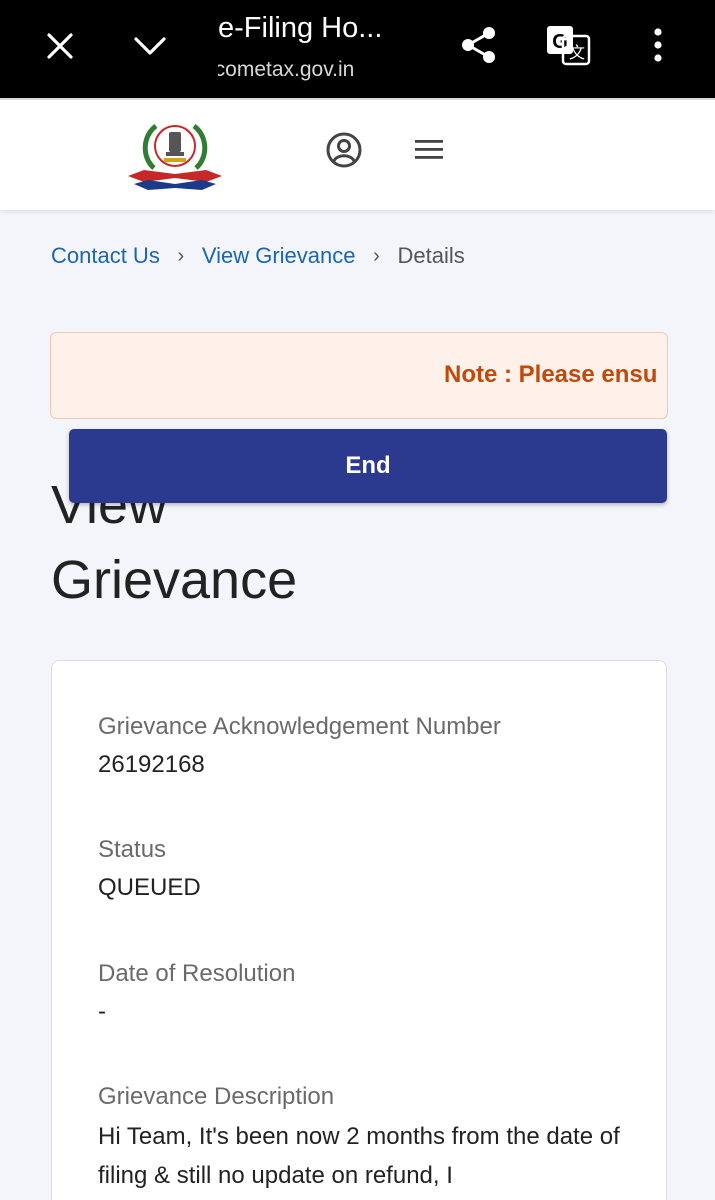 This screenshot has height=1200, width=715. What do you see at coordinates (431, 255) in the screenshot?
I see `breadcrumb-details: Details` at bounding box center [431, 255].